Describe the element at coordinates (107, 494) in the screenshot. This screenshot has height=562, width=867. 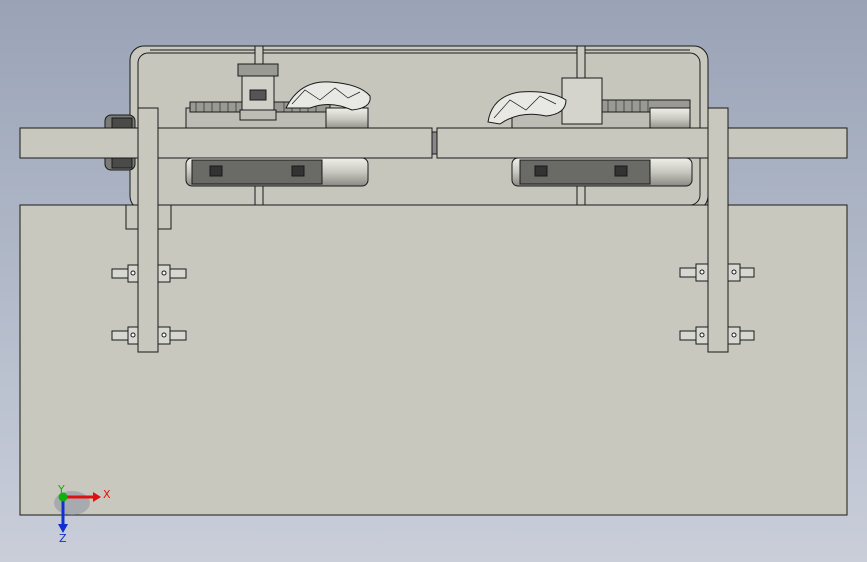
I see `x-axis-label: X` at that location.